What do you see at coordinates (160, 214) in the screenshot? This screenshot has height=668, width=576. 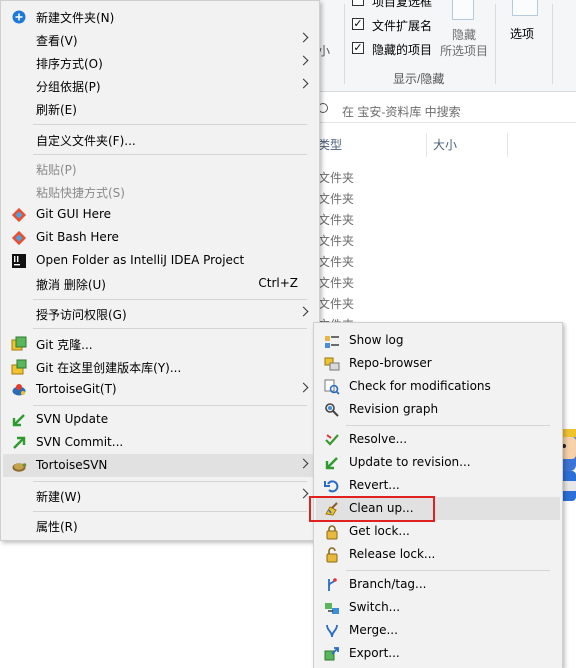 I see `menu-item-git-gui: Git GUI Here` at bounding box center [160, 214].